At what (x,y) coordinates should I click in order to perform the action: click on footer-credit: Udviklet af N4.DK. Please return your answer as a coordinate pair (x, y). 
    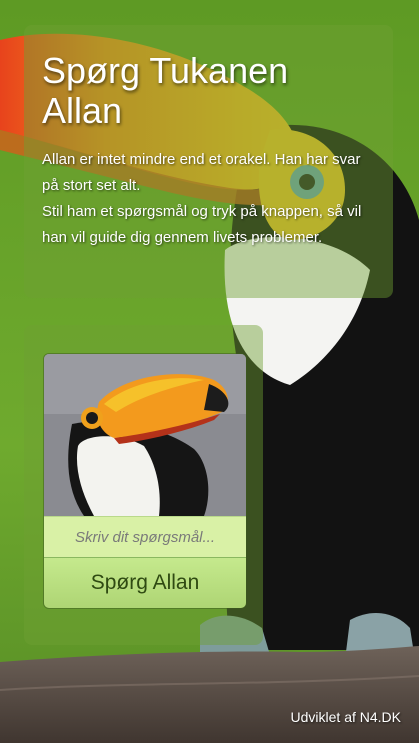
    Looking at the image, I should click on (345, 717).